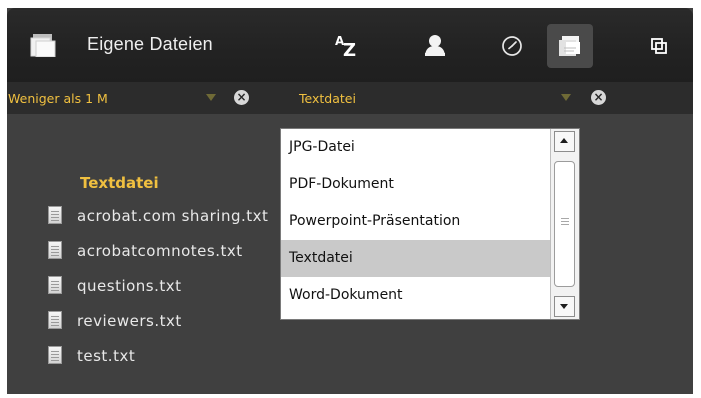 The image size is (701, 398). Describe the element at coordinates (58, 99) in the screenshot. I see `size-filter-label: Weniger als 1 M` at that location.